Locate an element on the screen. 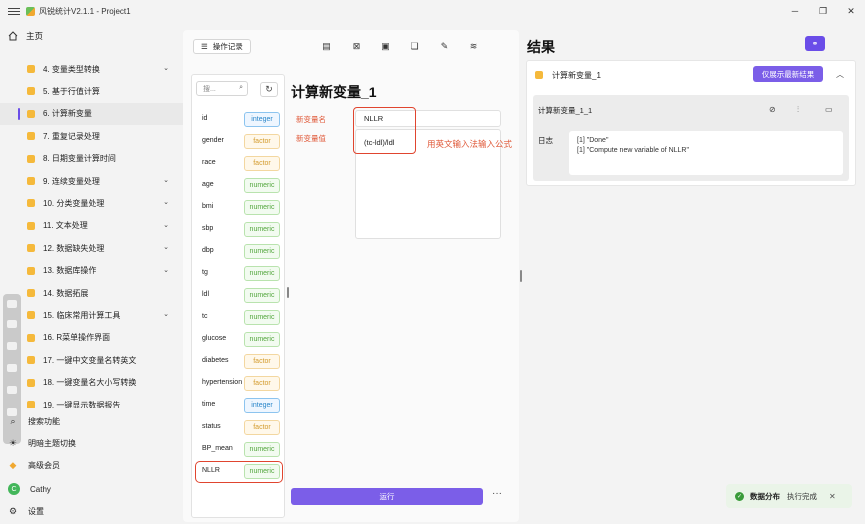 This screenshot has width=865, height=524. app-logo-icon is located at coordinates (30, 11).